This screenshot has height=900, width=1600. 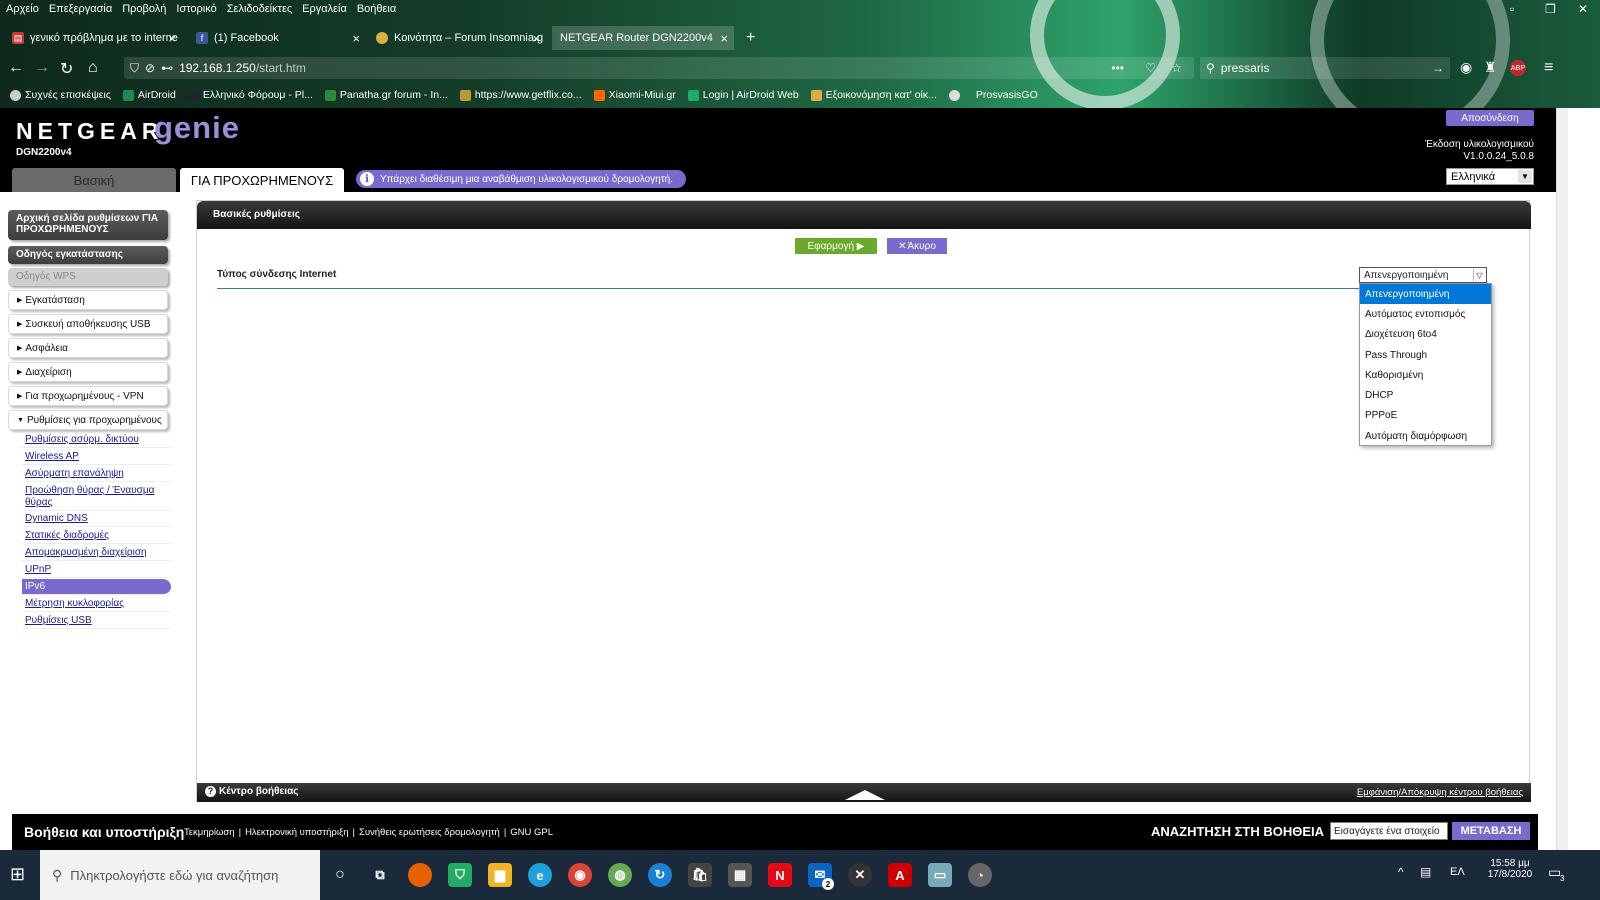 What do you see at coordinates (96, 553) in the screenshot?
I see `sidebar-sub-remote-management: Απομακρυσμένη διαχείριση` at bounding box center [96, 553].